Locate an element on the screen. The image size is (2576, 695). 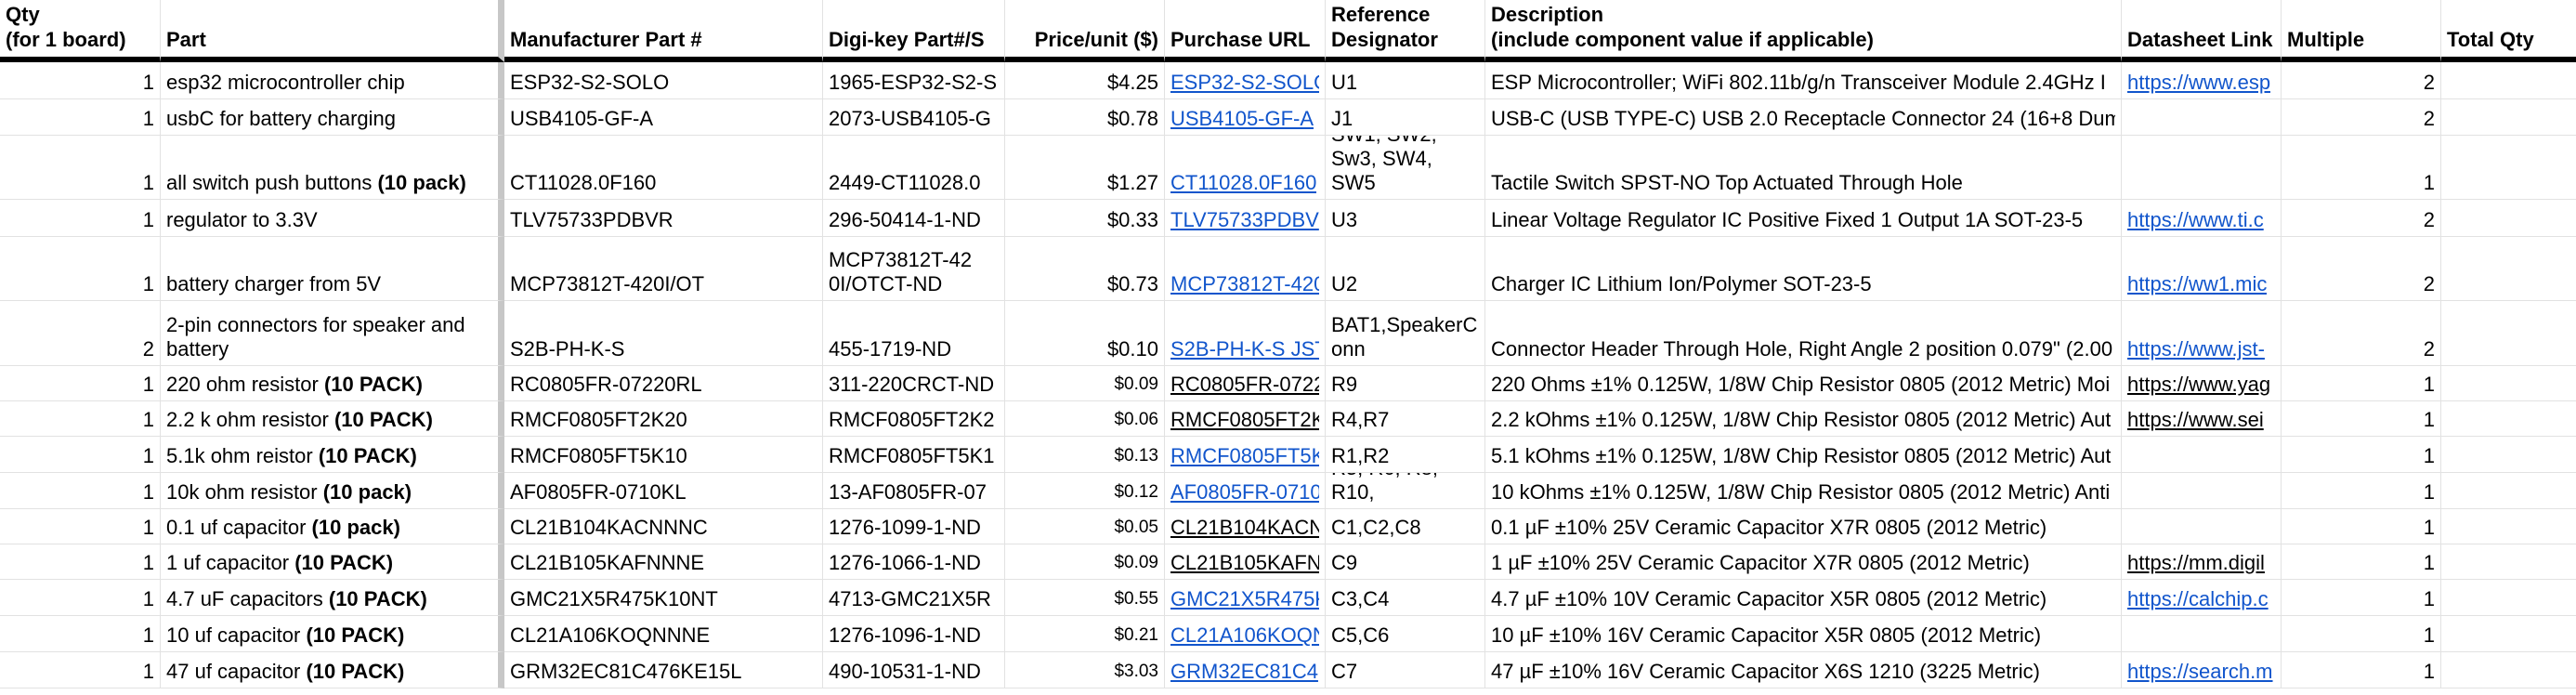
cell-purchase-url: GRM32EC81C4 is located at coordinates (1245, 670).